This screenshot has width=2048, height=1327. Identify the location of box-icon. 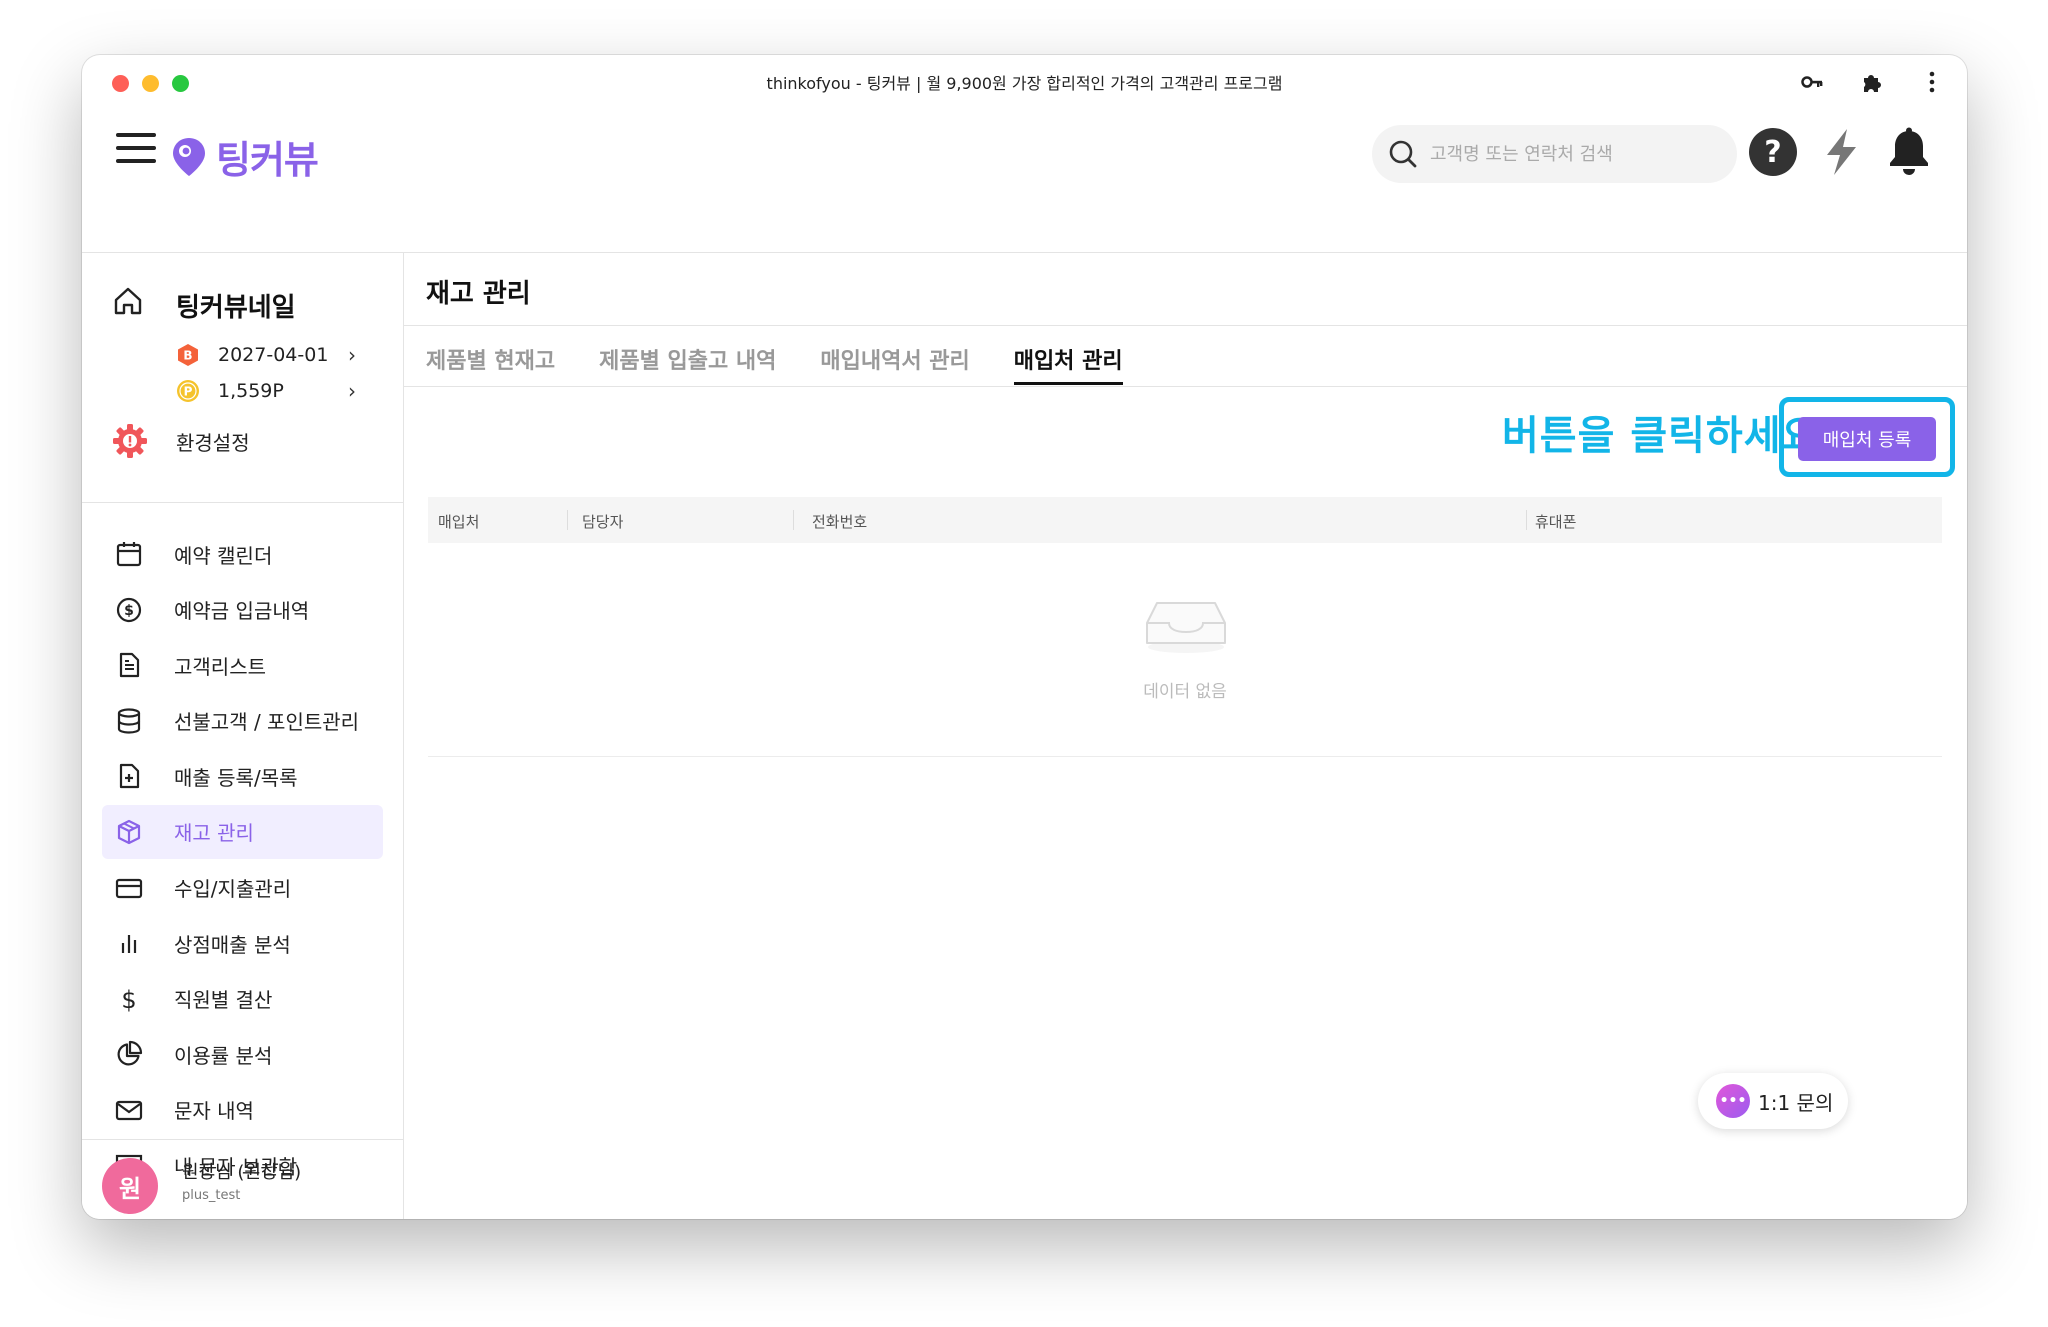
(129, 832).